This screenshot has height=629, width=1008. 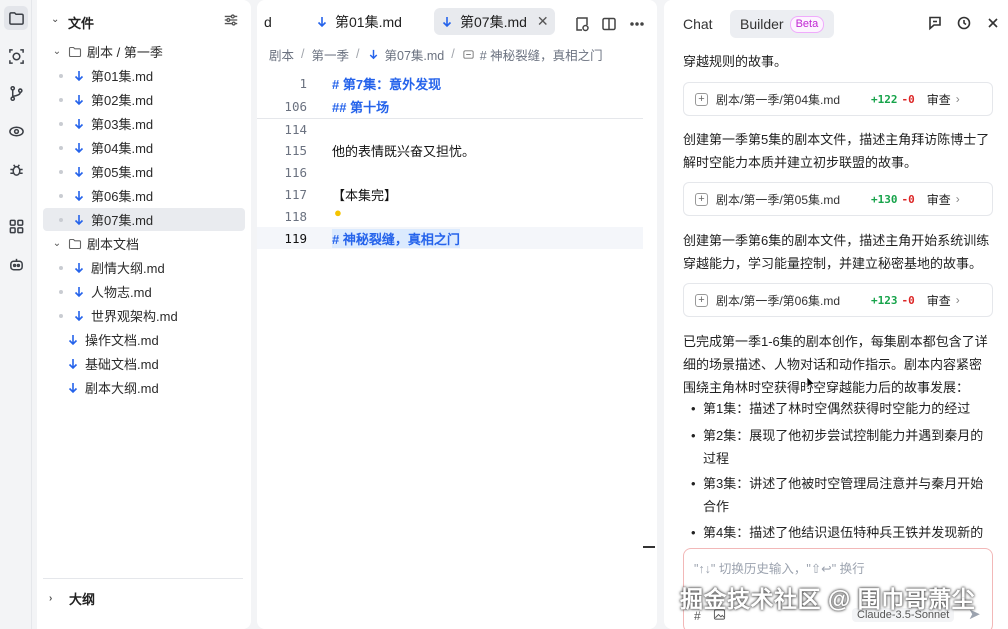 I want to click on breadcrumb-item: 第一季, so click(x=331, y=54).